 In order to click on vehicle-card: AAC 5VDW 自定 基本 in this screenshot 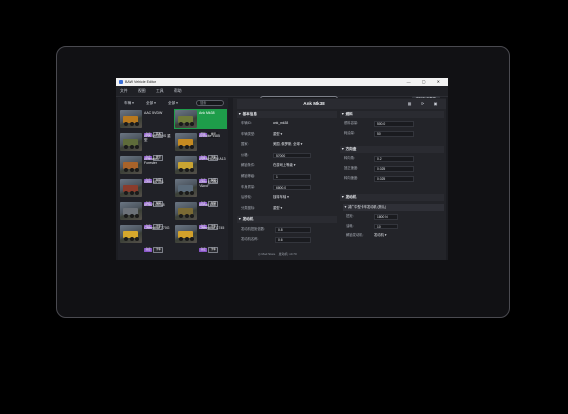, I will do `click(145, 123)`.